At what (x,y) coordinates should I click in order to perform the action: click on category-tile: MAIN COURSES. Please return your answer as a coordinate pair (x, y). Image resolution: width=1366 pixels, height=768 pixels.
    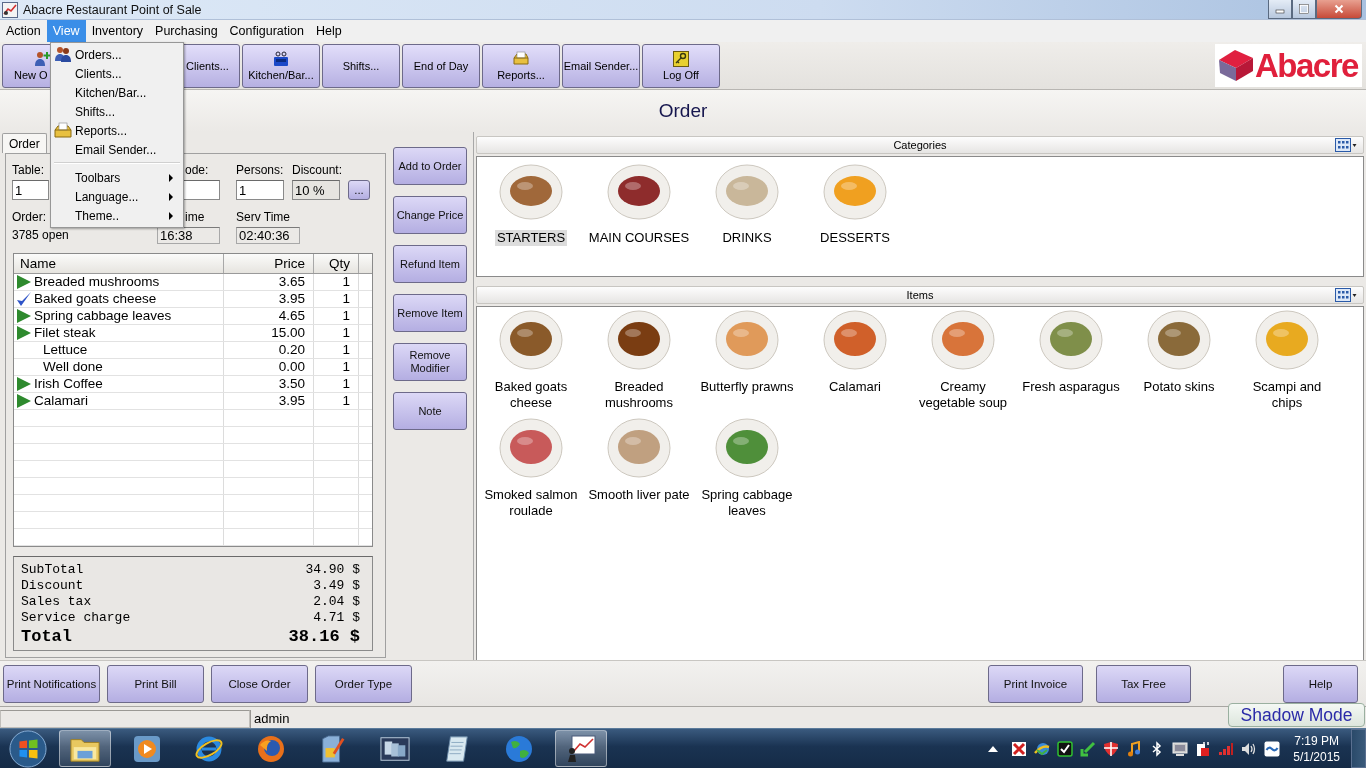
    Looking at the image, I should click on (639, 213).